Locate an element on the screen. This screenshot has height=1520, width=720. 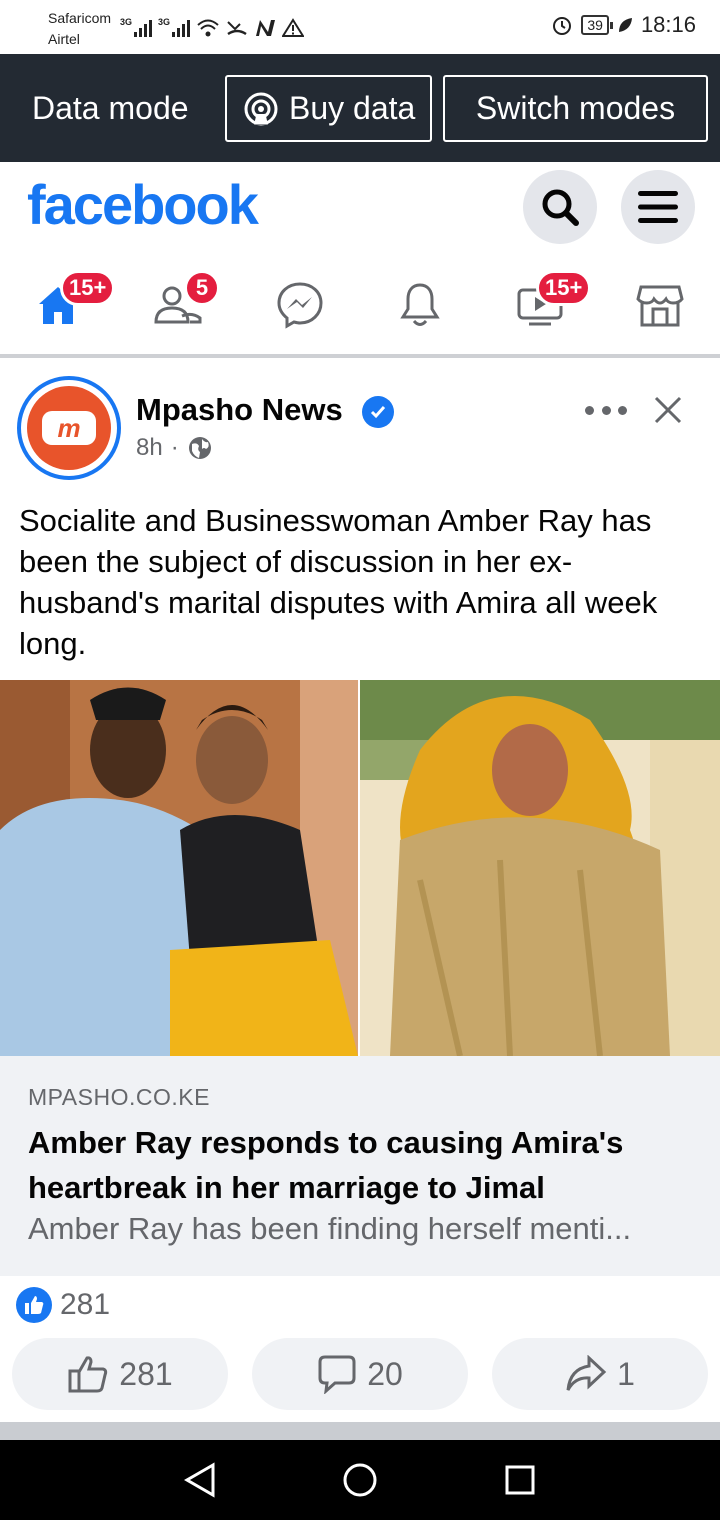
back-button is located at coordinates (200, 1480).